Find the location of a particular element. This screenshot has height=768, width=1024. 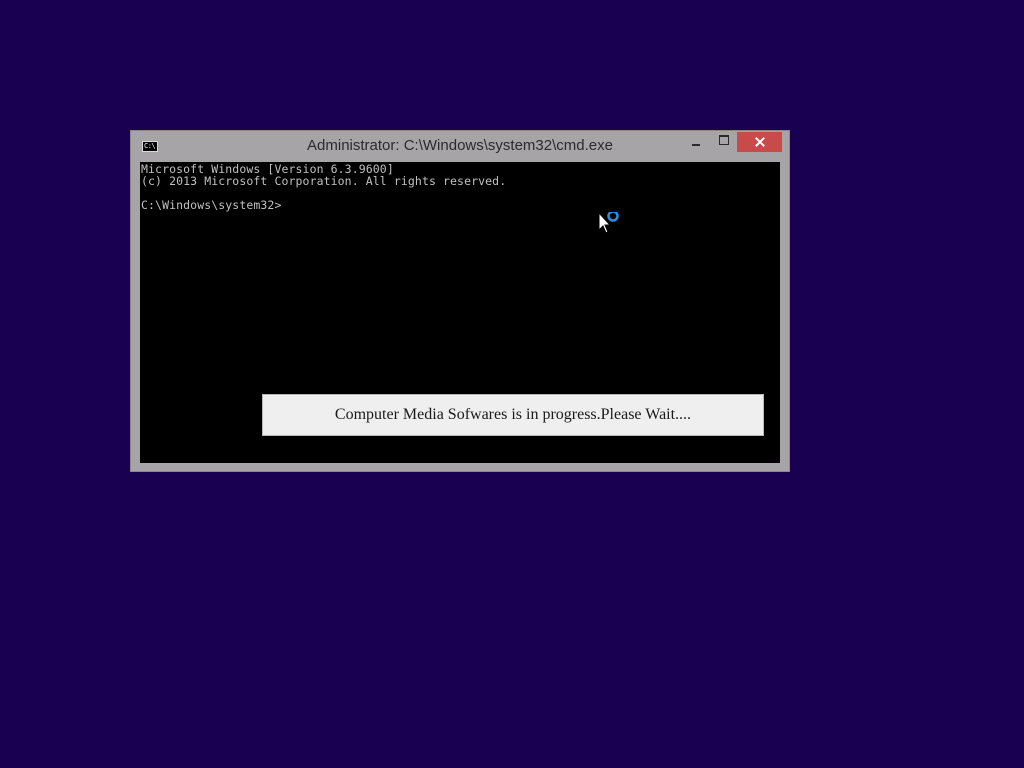

console-prompt: C:\Windows\system32> is located at coordinates (211, 205).